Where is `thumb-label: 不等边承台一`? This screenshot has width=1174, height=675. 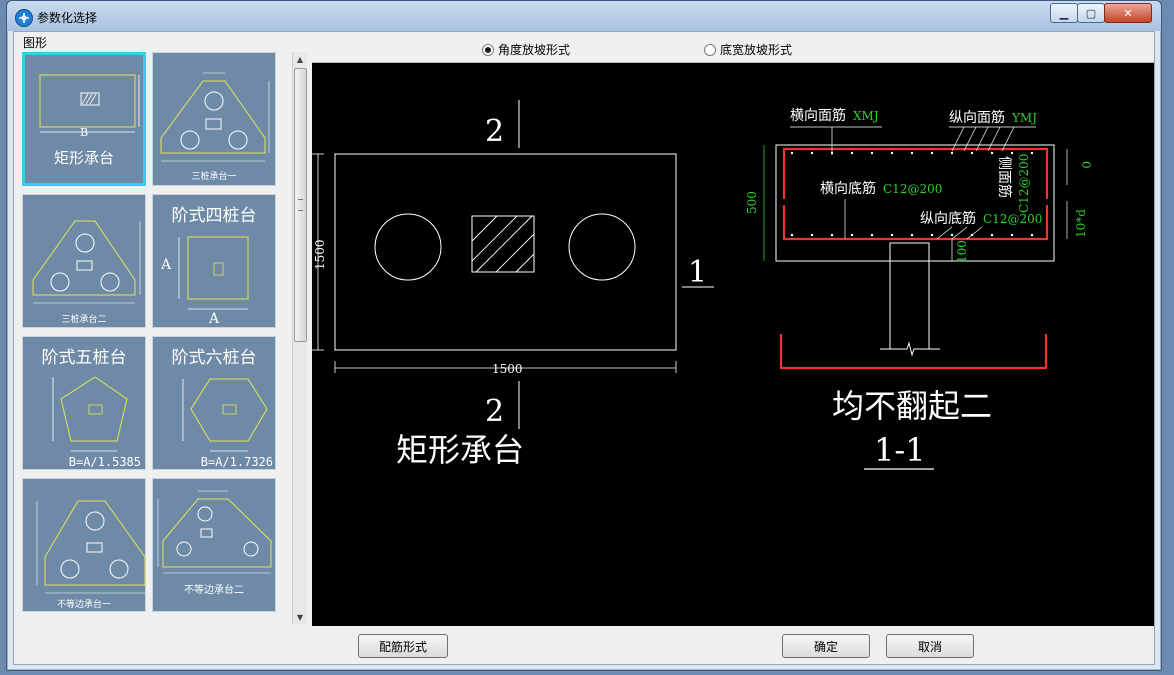 thumb-label: 不等边承台一 is located at coordinates (83, 605).